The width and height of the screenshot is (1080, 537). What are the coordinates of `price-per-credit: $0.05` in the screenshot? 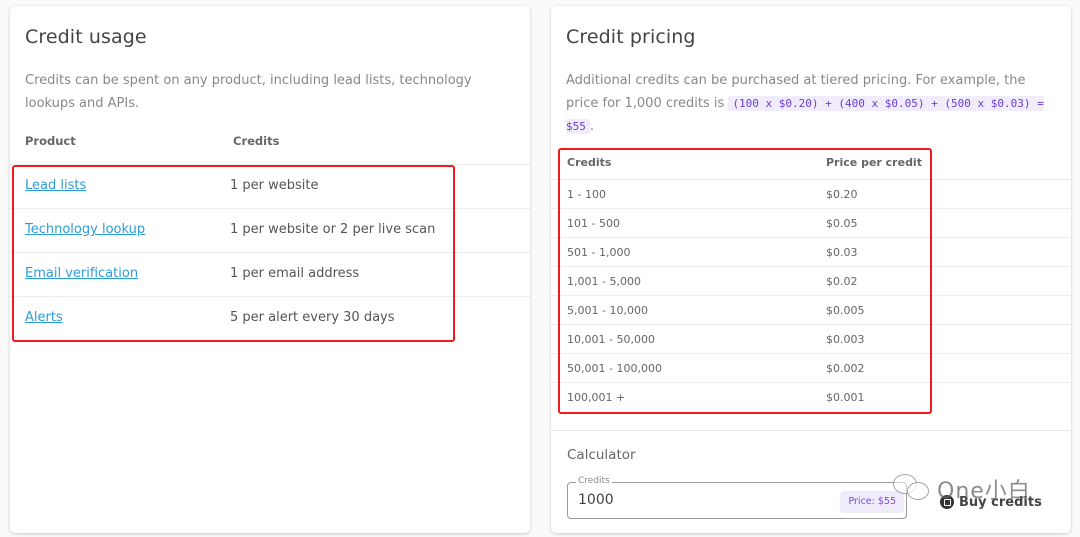 It's located at (842, 223).